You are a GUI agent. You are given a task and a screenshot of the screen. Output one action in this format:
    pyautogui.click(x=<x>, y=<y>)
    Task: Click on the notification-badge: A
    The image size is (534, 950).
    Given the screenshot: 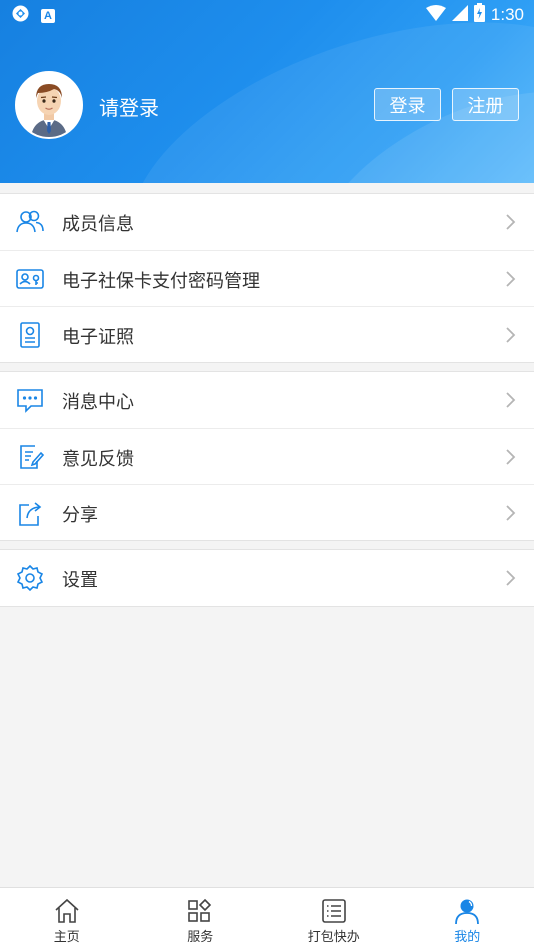 What is the action you would take?
    pyautogui.click(x=48, y=15)
    